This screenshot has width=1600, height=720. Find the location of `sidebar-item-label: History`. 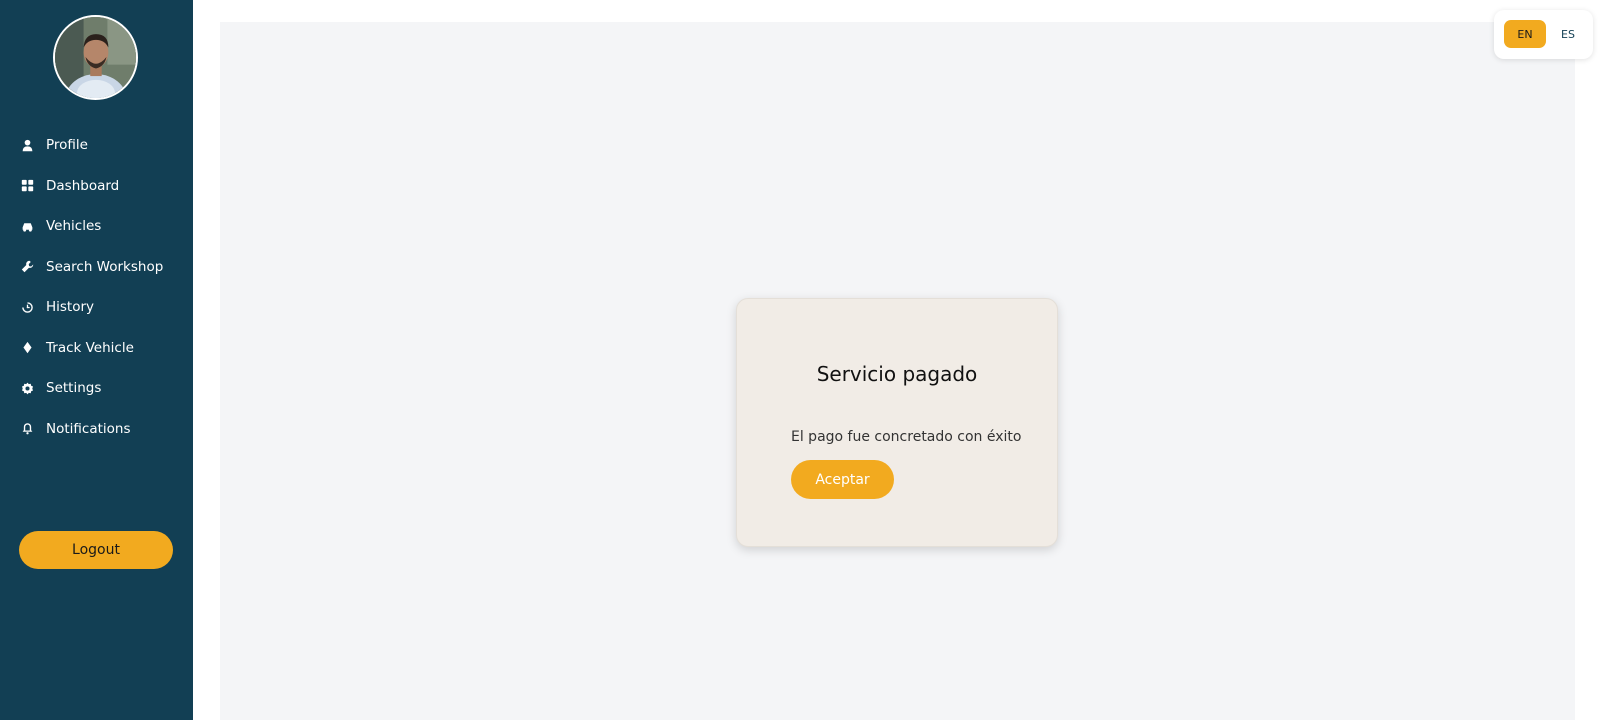

sidebar-item-label: History is located at coordinates (70, 307).